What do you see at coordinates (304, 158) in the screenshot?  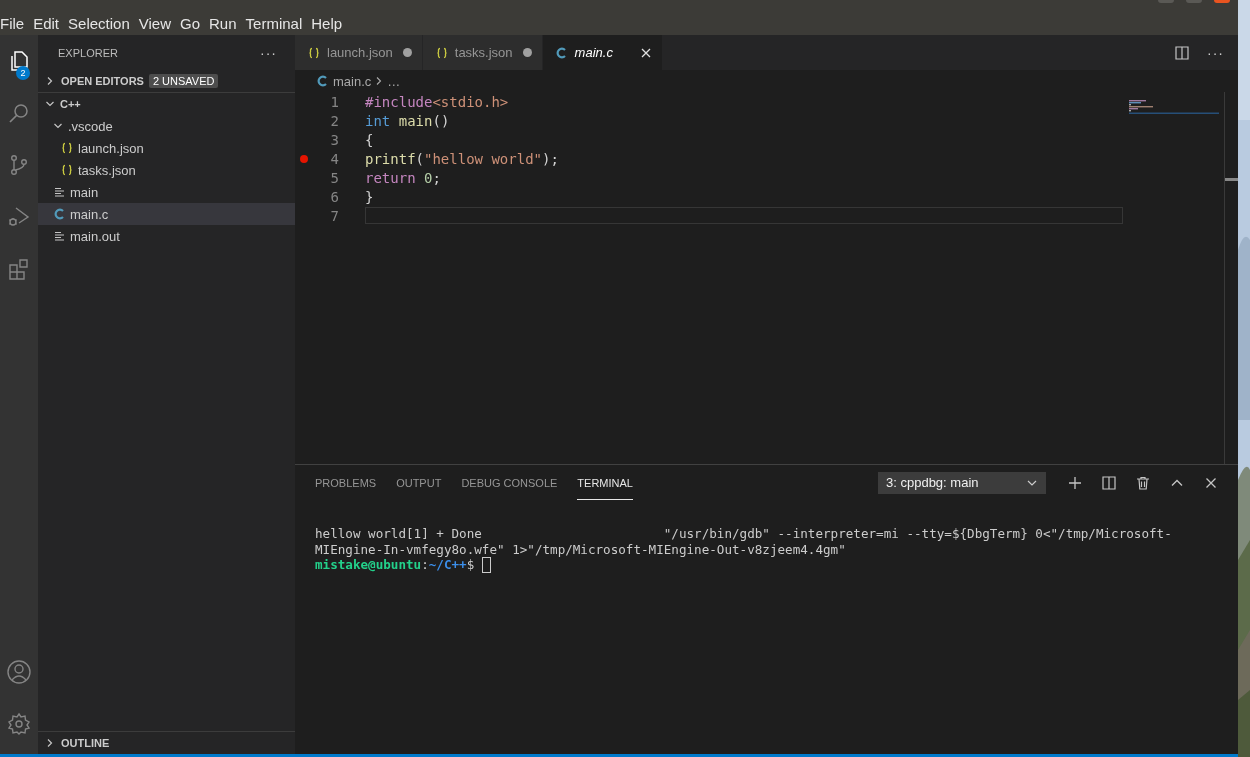 I see `breakpoint-icon` at bounding box center [304, 158].